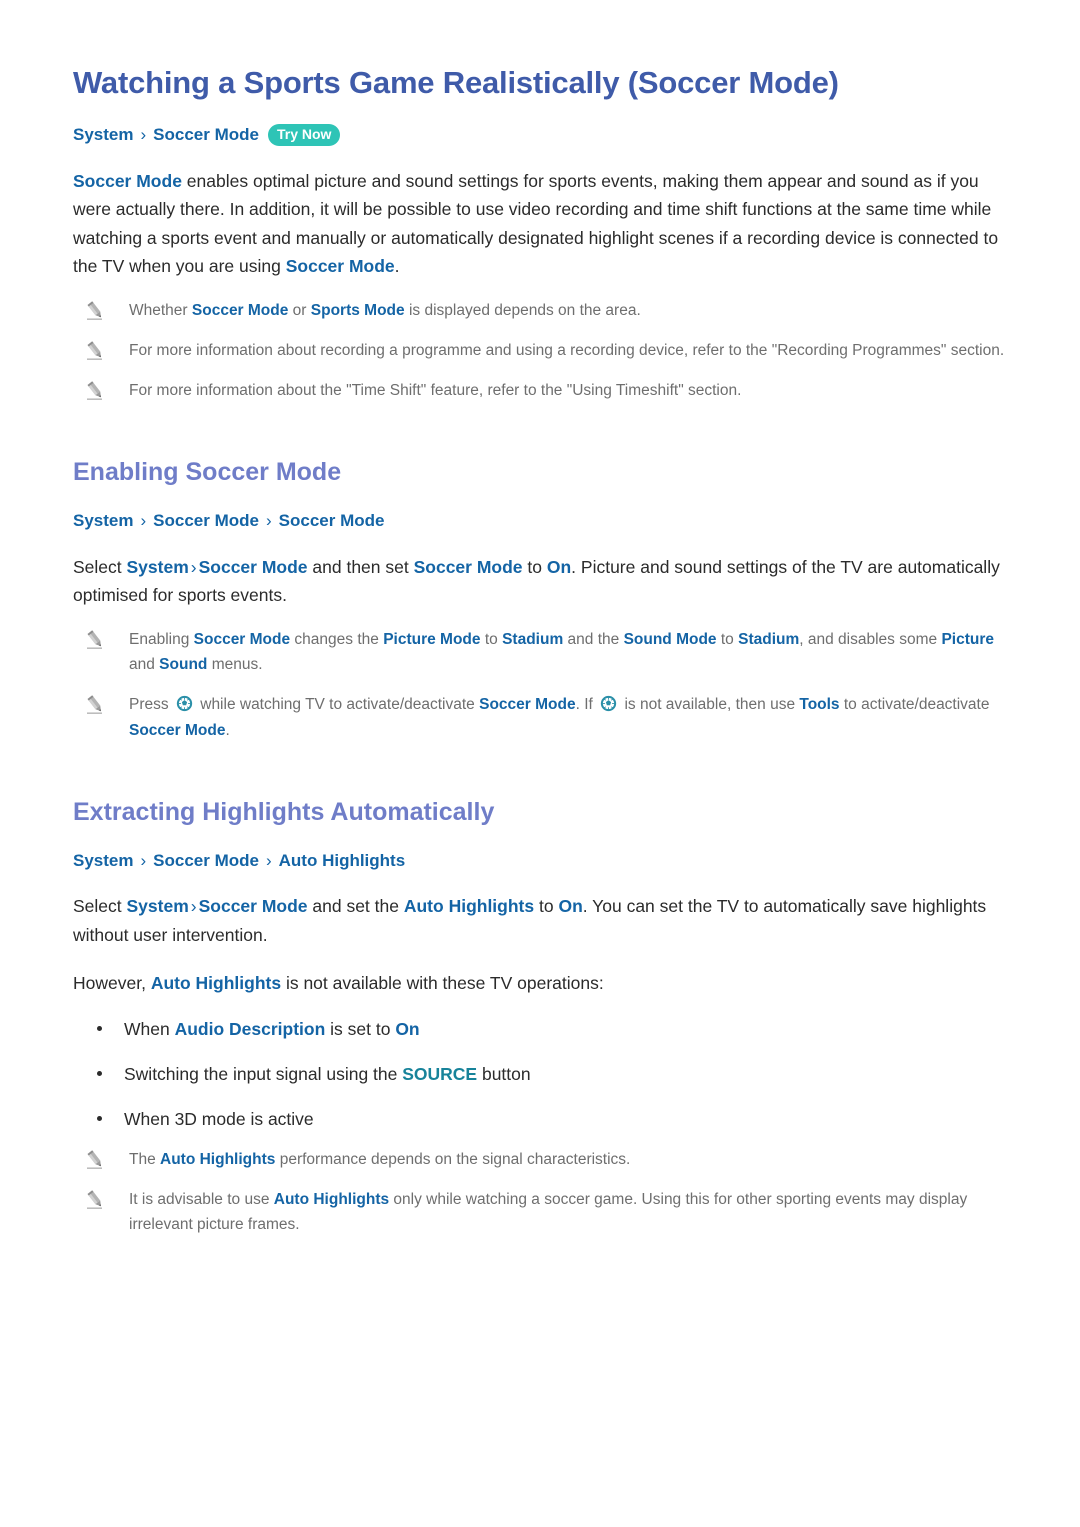 The image size is (1080, 1527). What do you see at coordinates (342, 861) in the screenshot?
I see `breadcrumb-item: Auto Highlights` at bounding box center [342, 861].